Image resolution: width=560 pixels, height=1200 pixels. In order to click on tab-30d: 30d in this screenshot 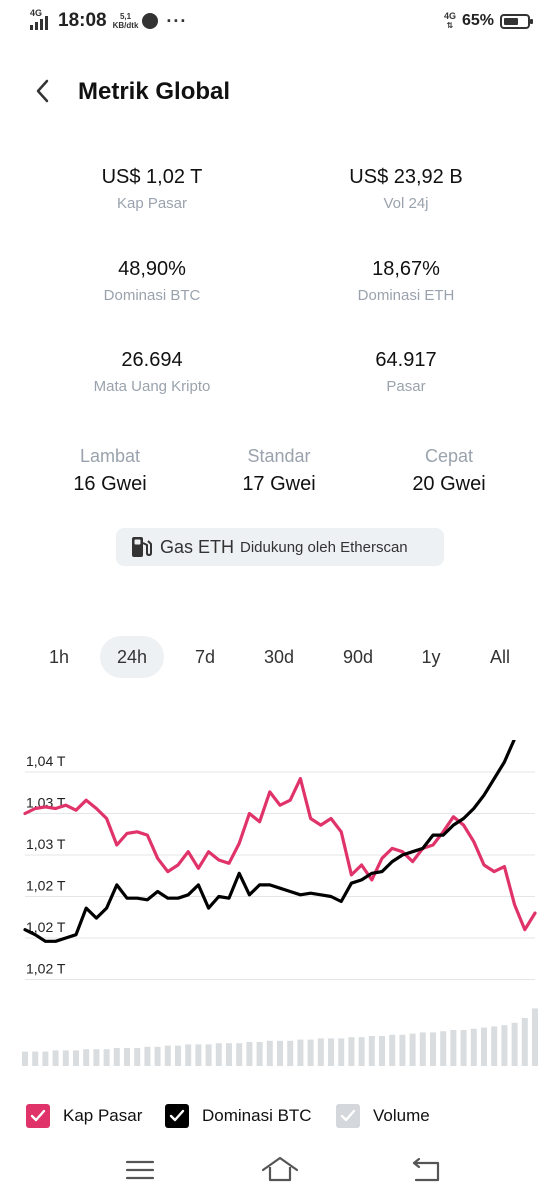, I will do `click(279, 657)`.